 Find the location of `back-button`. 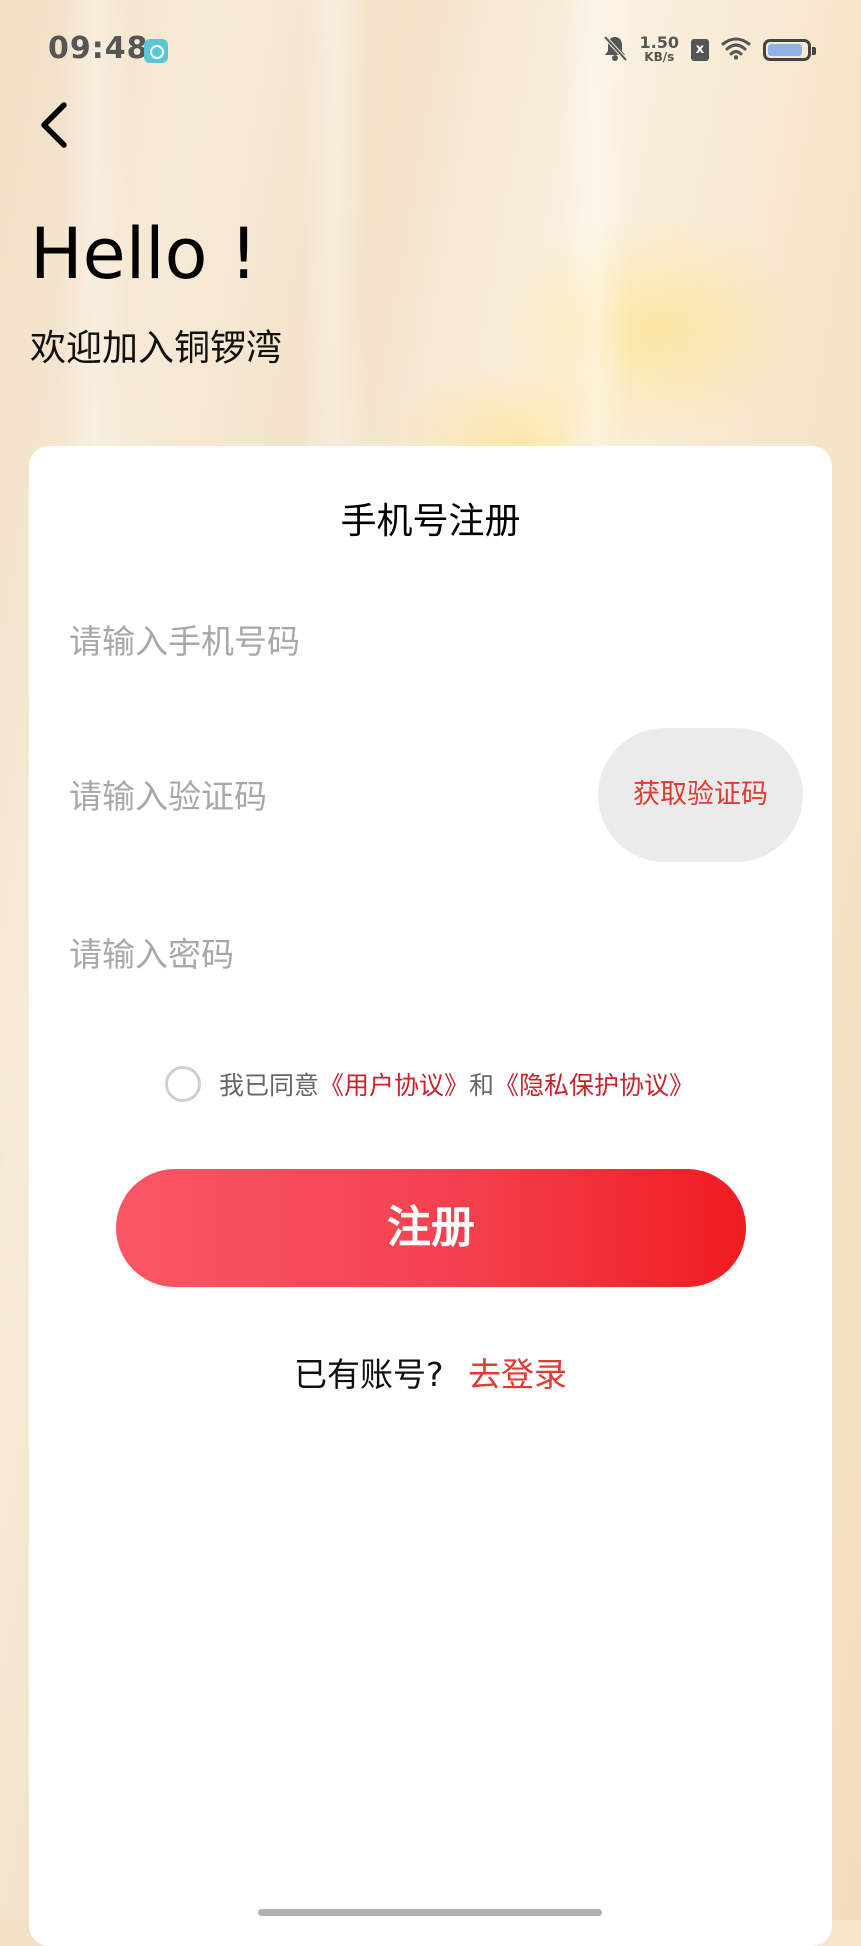

back-button is located at coordinates (60, 125).